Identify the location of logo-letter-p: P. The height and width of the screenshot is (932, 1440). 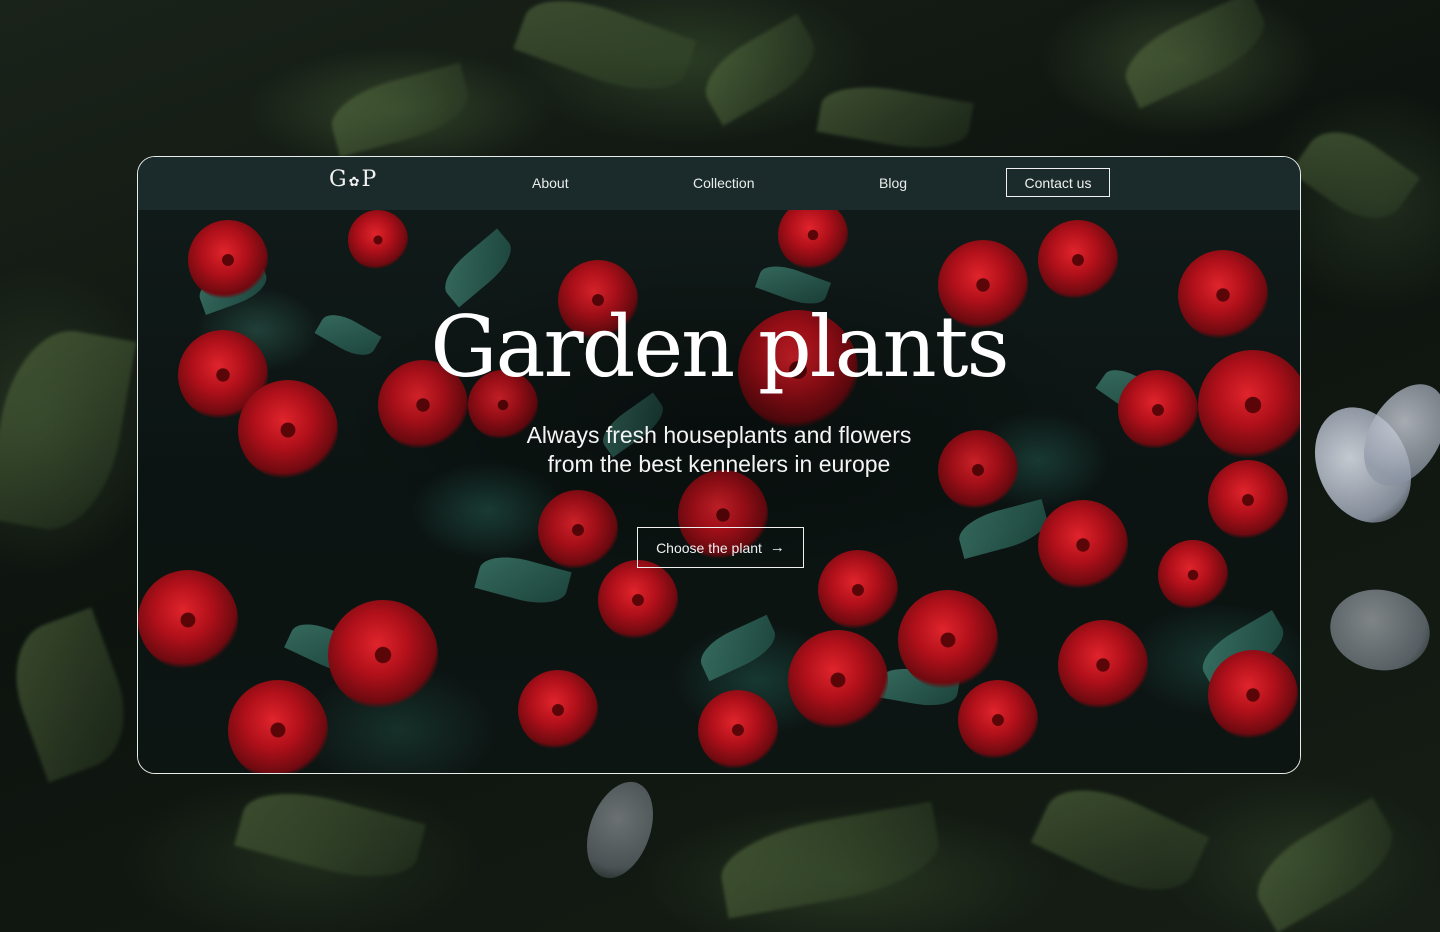
(369, 179).